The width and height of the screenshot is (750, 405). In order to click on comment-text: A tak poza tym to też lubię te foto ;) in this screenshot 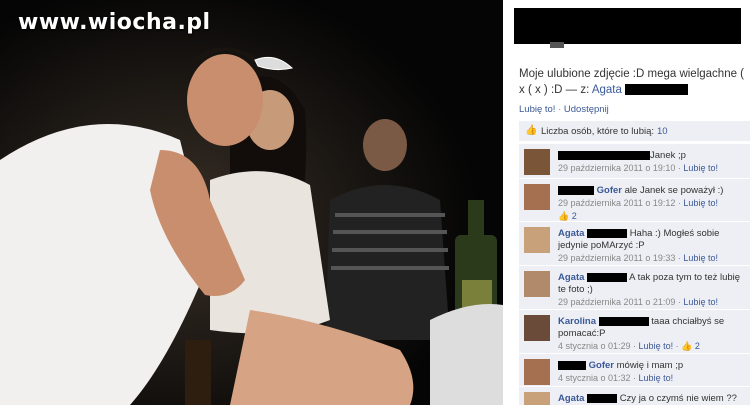, I will do `click(649, 283)`.